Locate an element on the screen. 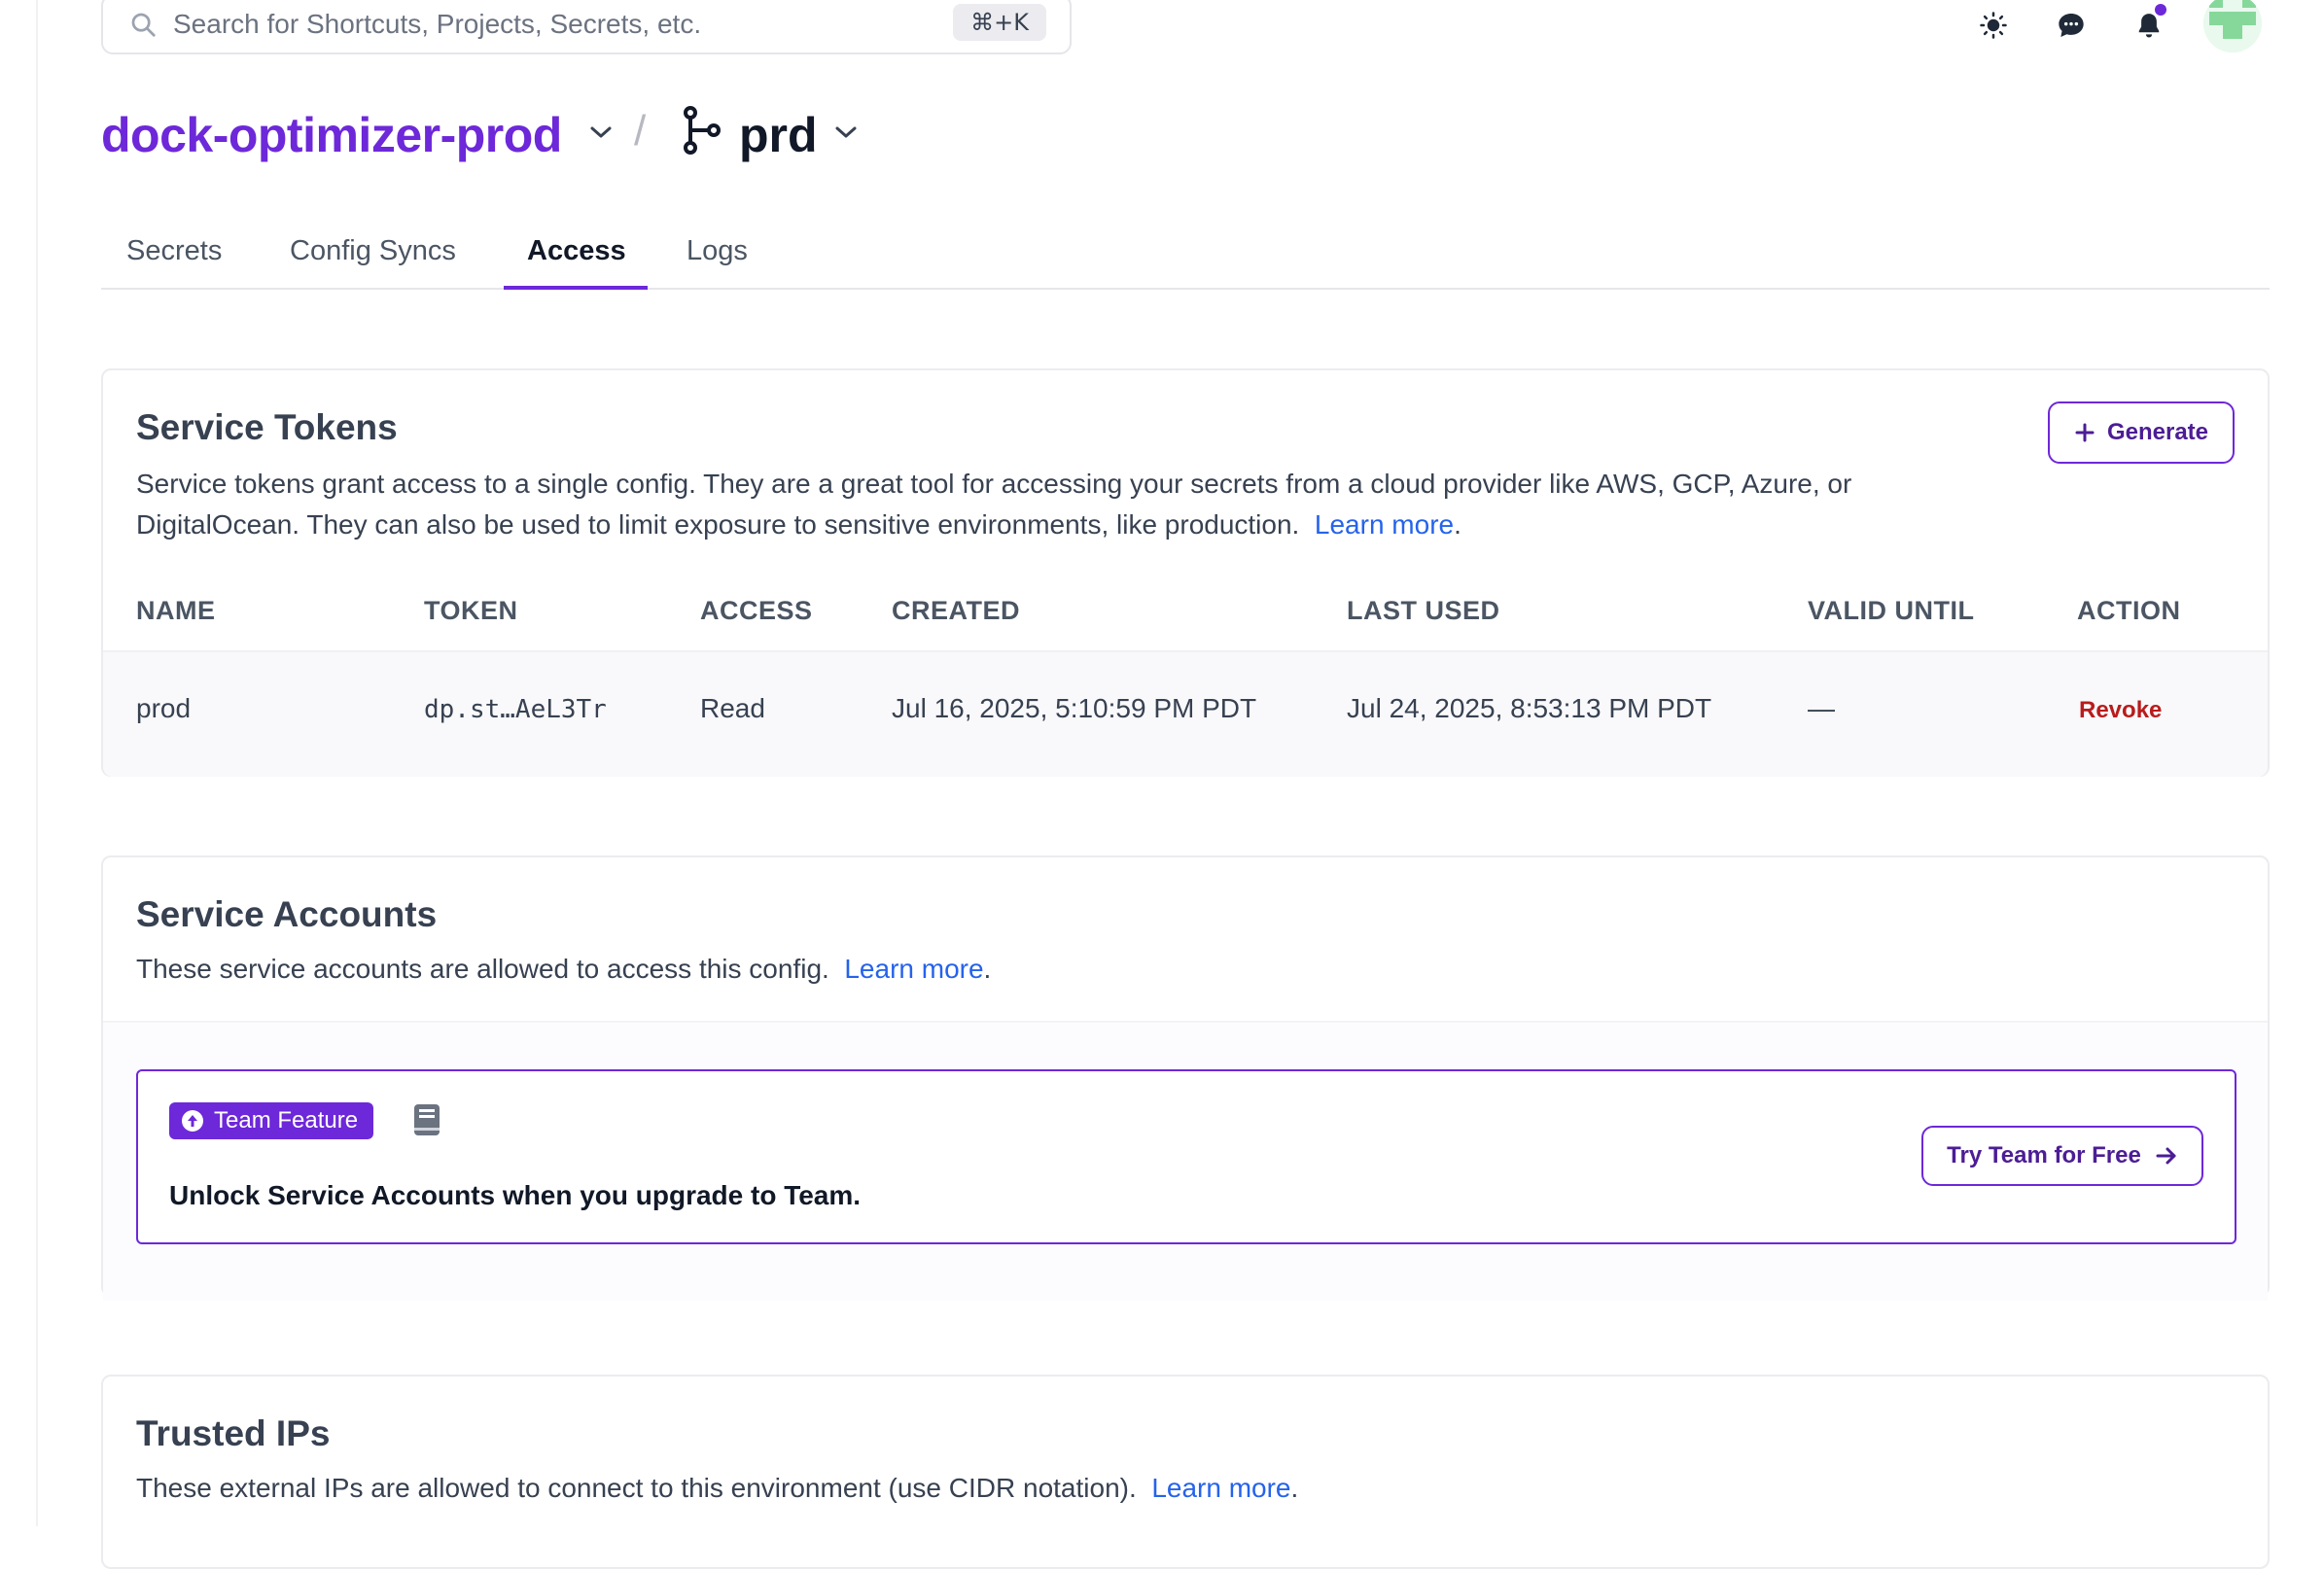  upgrade-arrow-icon is located at coordinates (192, 1121).